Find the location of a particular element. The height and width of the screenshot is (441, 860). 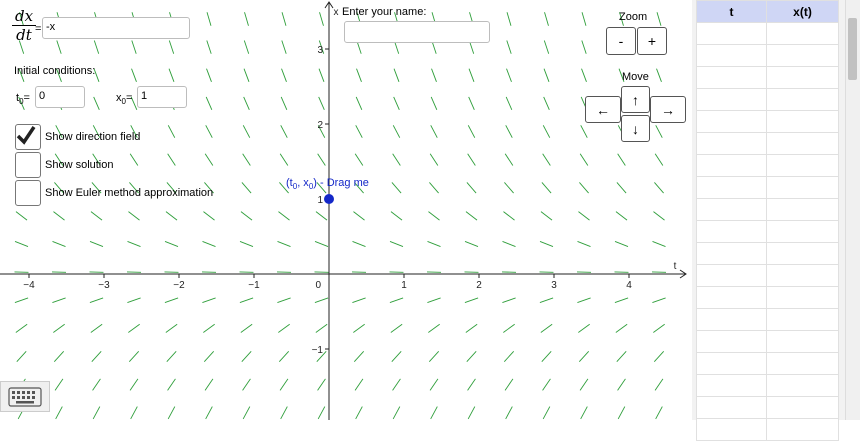

show-solution-checkbox is located at coordinates (28, 165).